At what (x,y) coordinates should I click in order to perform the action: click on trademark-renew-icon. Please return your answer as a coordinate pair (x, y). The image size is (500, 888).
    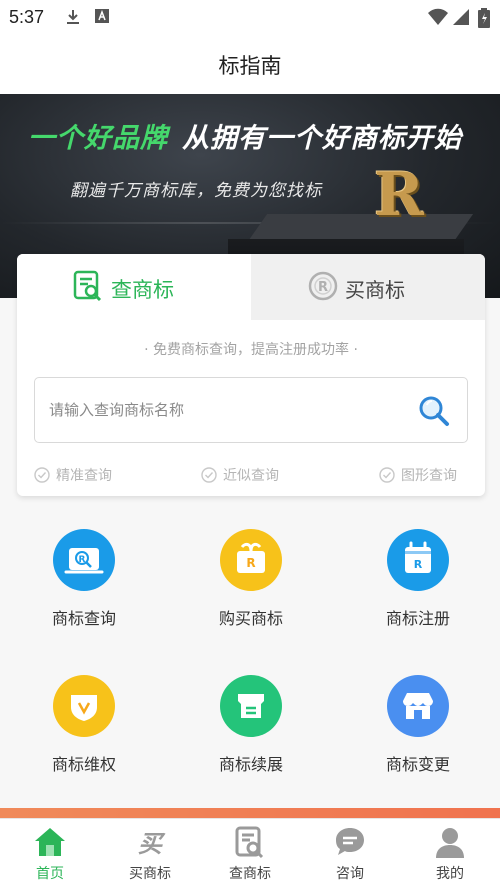
    Looking at the image, I should click on (251, 706).